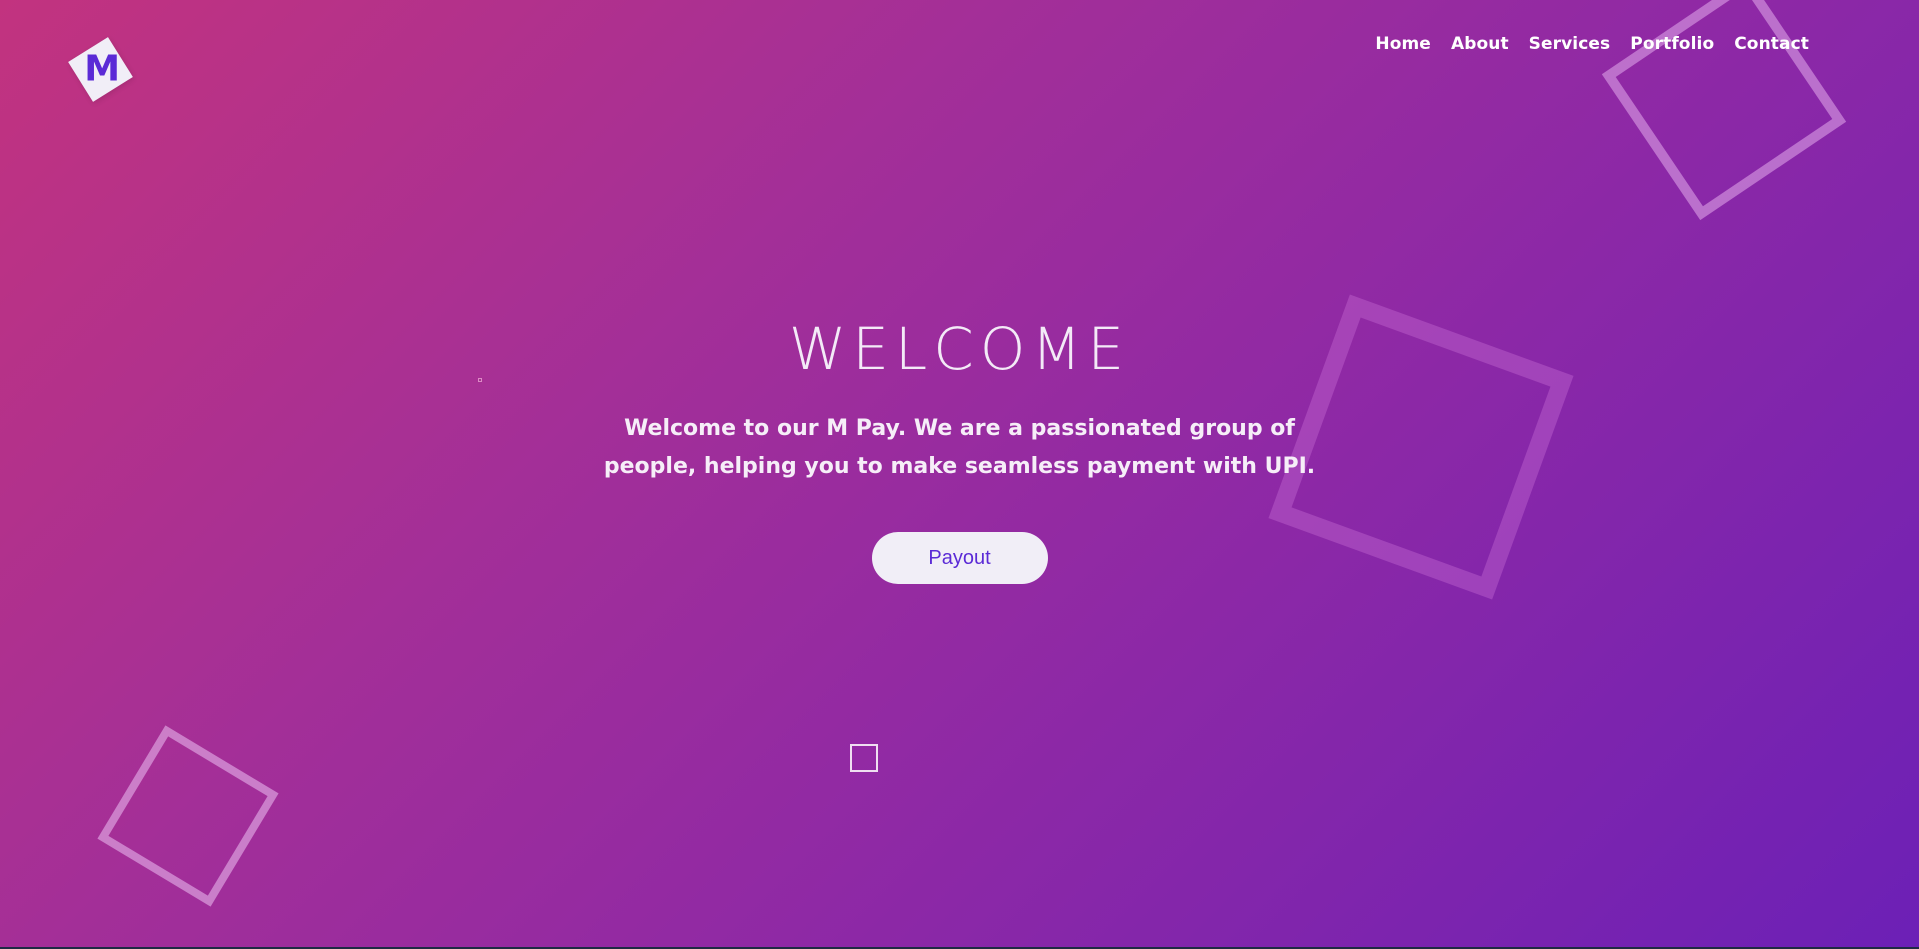 This screenshot has height=949, width=1919. Describe the element at coordinates (864, 758) in the screenshot. I see `decorative-square-small` at that location.